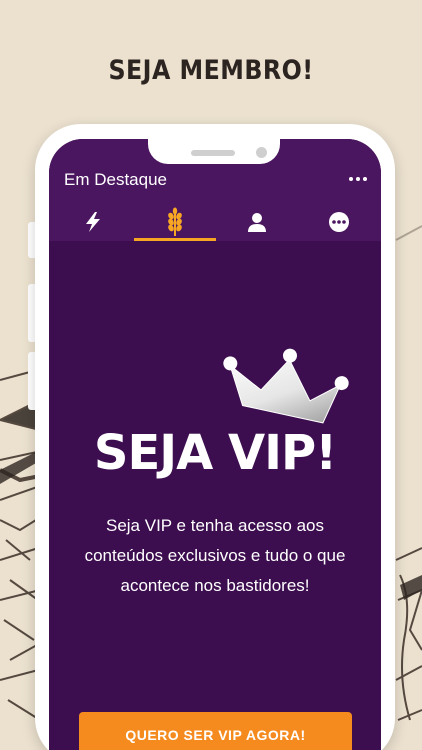  What do you see at coordinates (213, 153) in the screenshot?
I see `speaker-grille` at bounding box center [213, 153].